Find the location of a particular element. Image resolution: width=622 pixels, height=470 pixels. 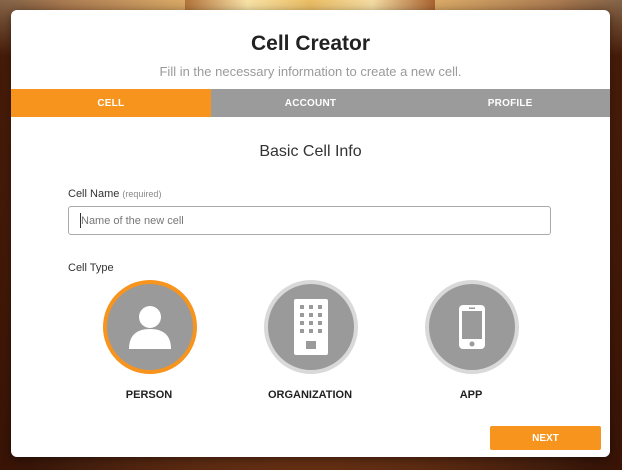

tab-cell: CELL is located at coordinates (111, 103).